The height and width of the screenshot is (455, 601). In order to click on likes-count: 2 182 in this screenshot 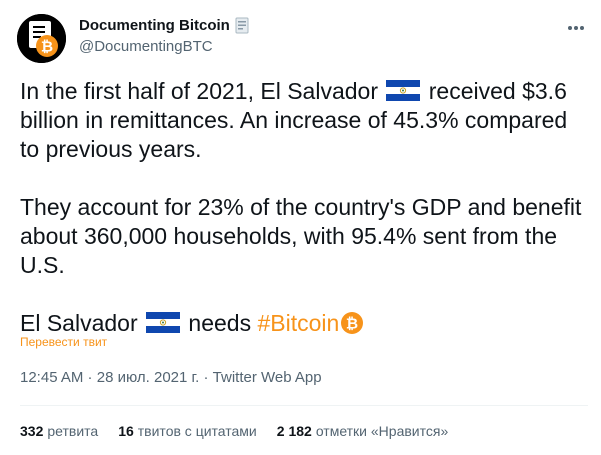, I will do `click(294, 431)`.